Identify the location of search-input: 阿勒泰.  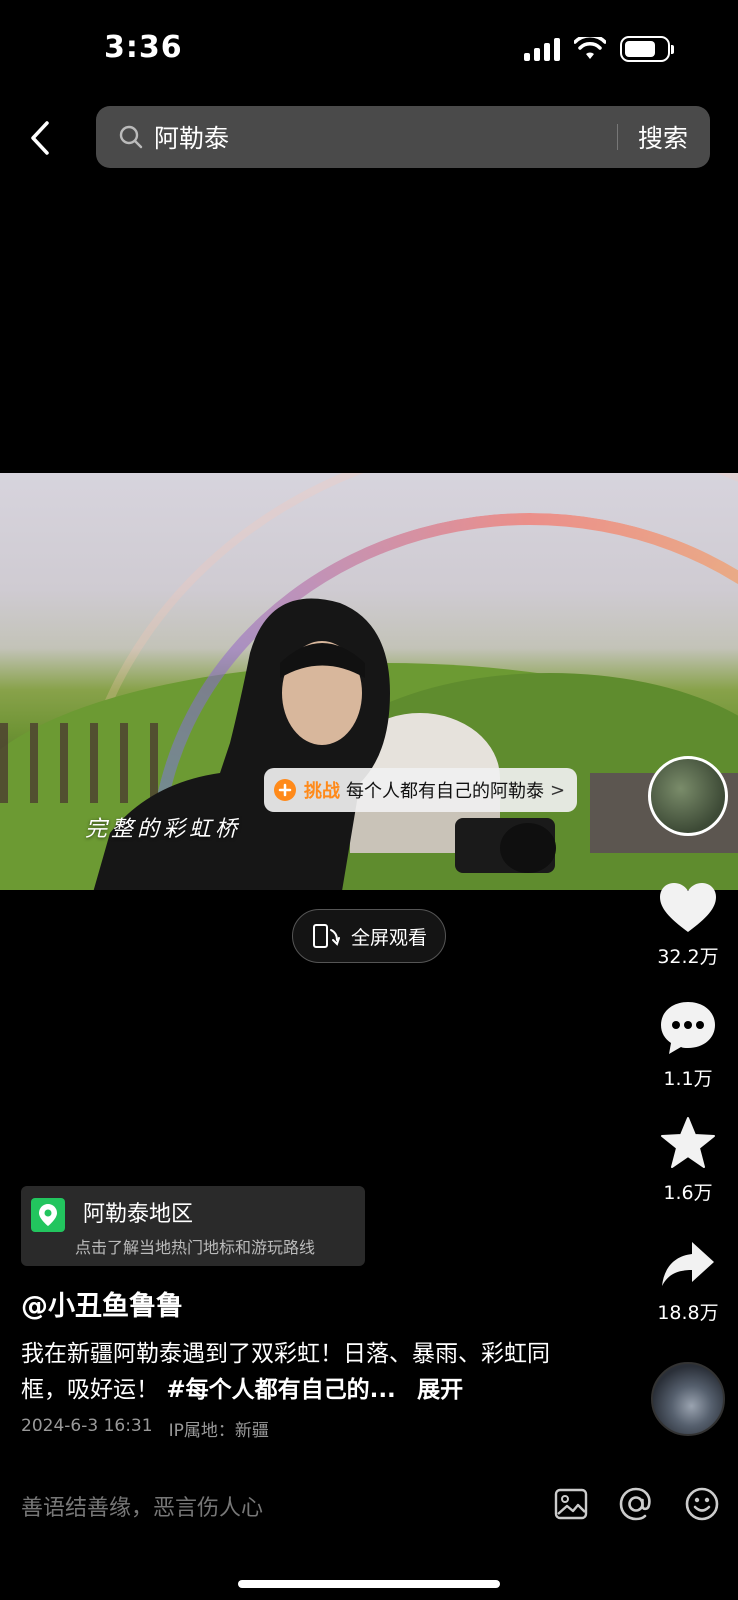
(385, 137).